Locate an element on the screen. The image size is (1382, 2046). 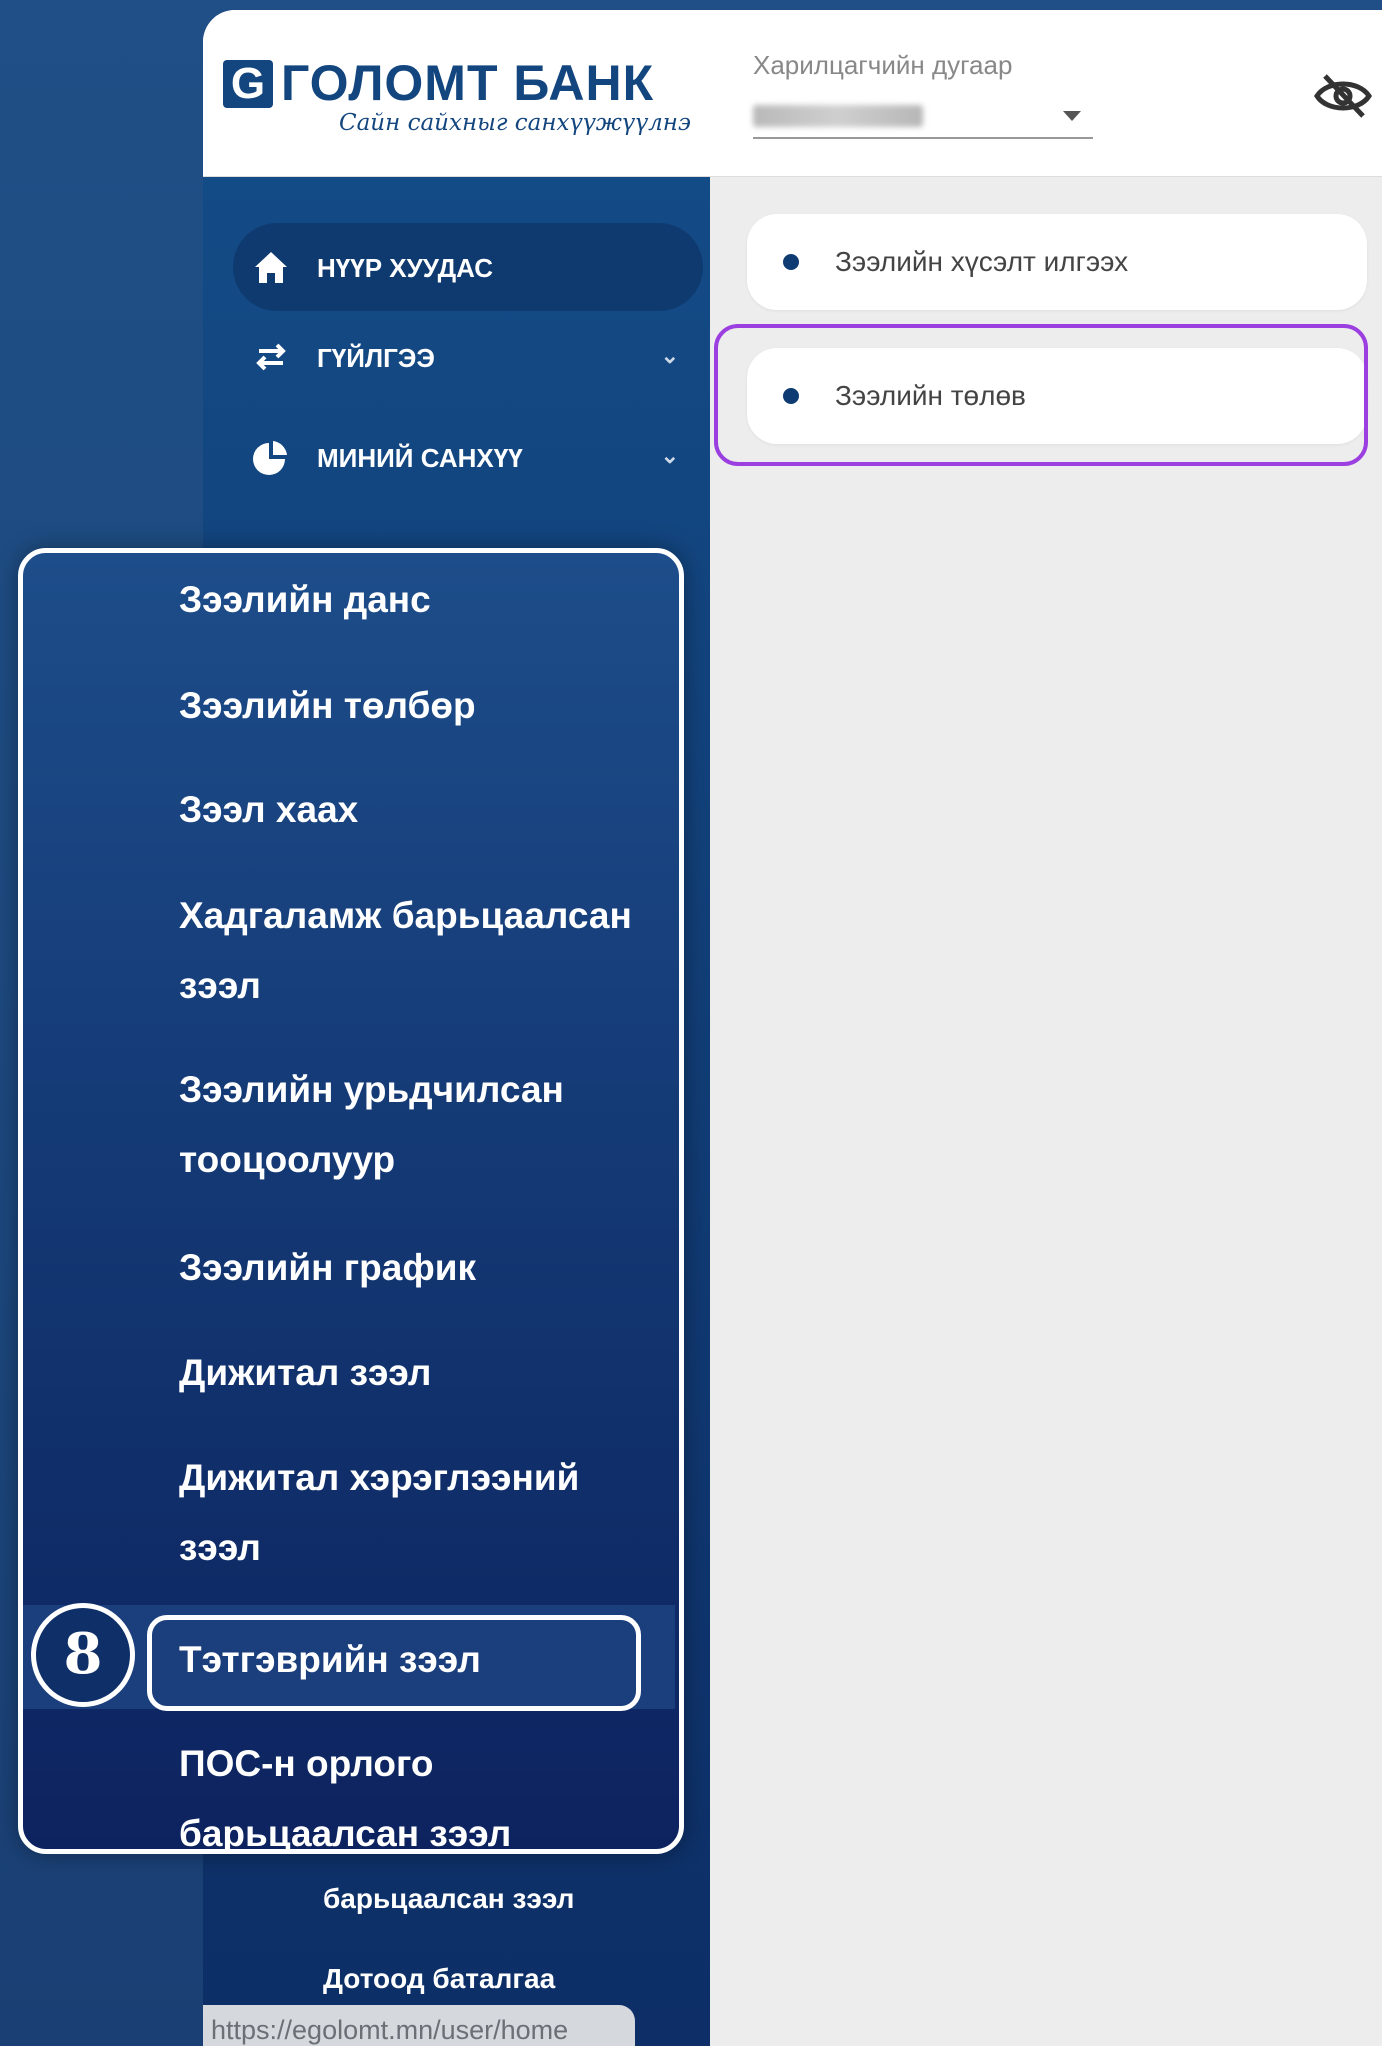
selected-item-frame is located at coordinates (394, 1663).